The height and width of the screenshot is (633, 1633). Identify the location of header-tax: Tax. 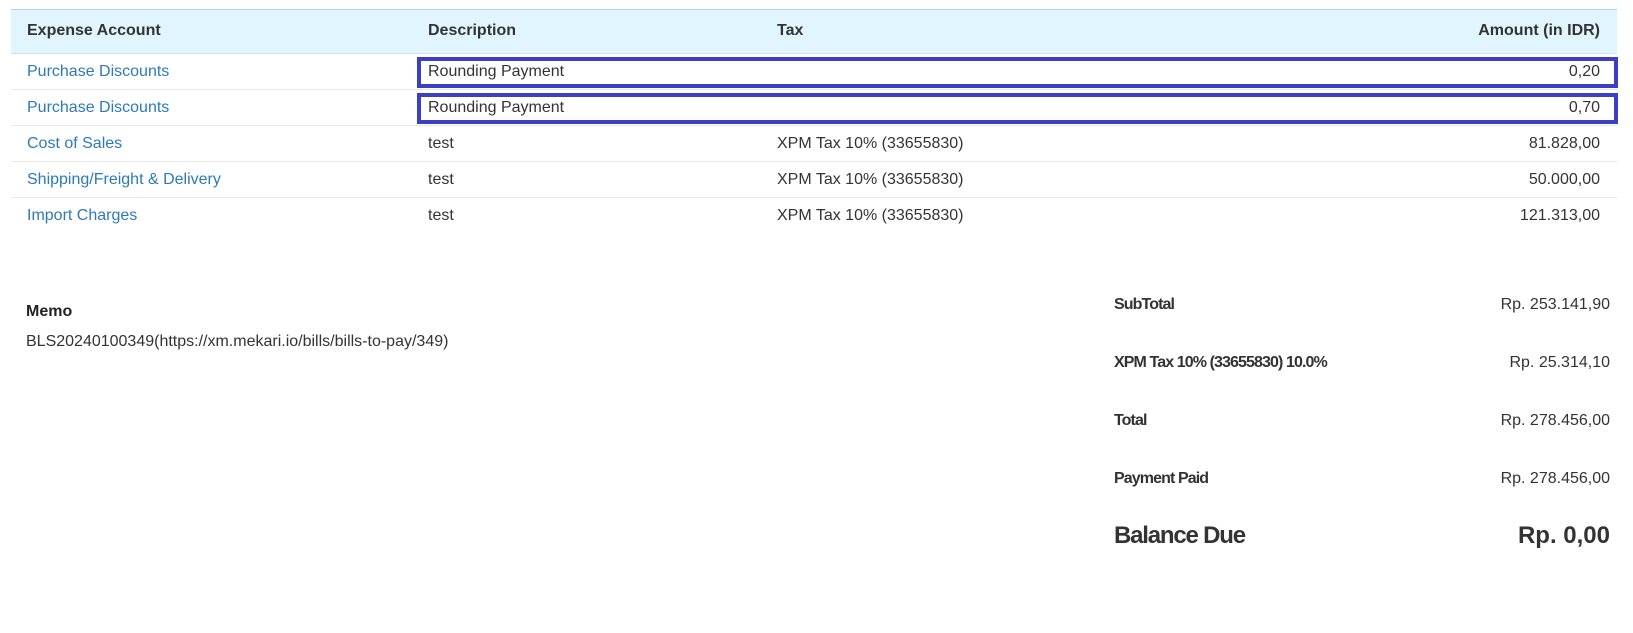
(790, 30).